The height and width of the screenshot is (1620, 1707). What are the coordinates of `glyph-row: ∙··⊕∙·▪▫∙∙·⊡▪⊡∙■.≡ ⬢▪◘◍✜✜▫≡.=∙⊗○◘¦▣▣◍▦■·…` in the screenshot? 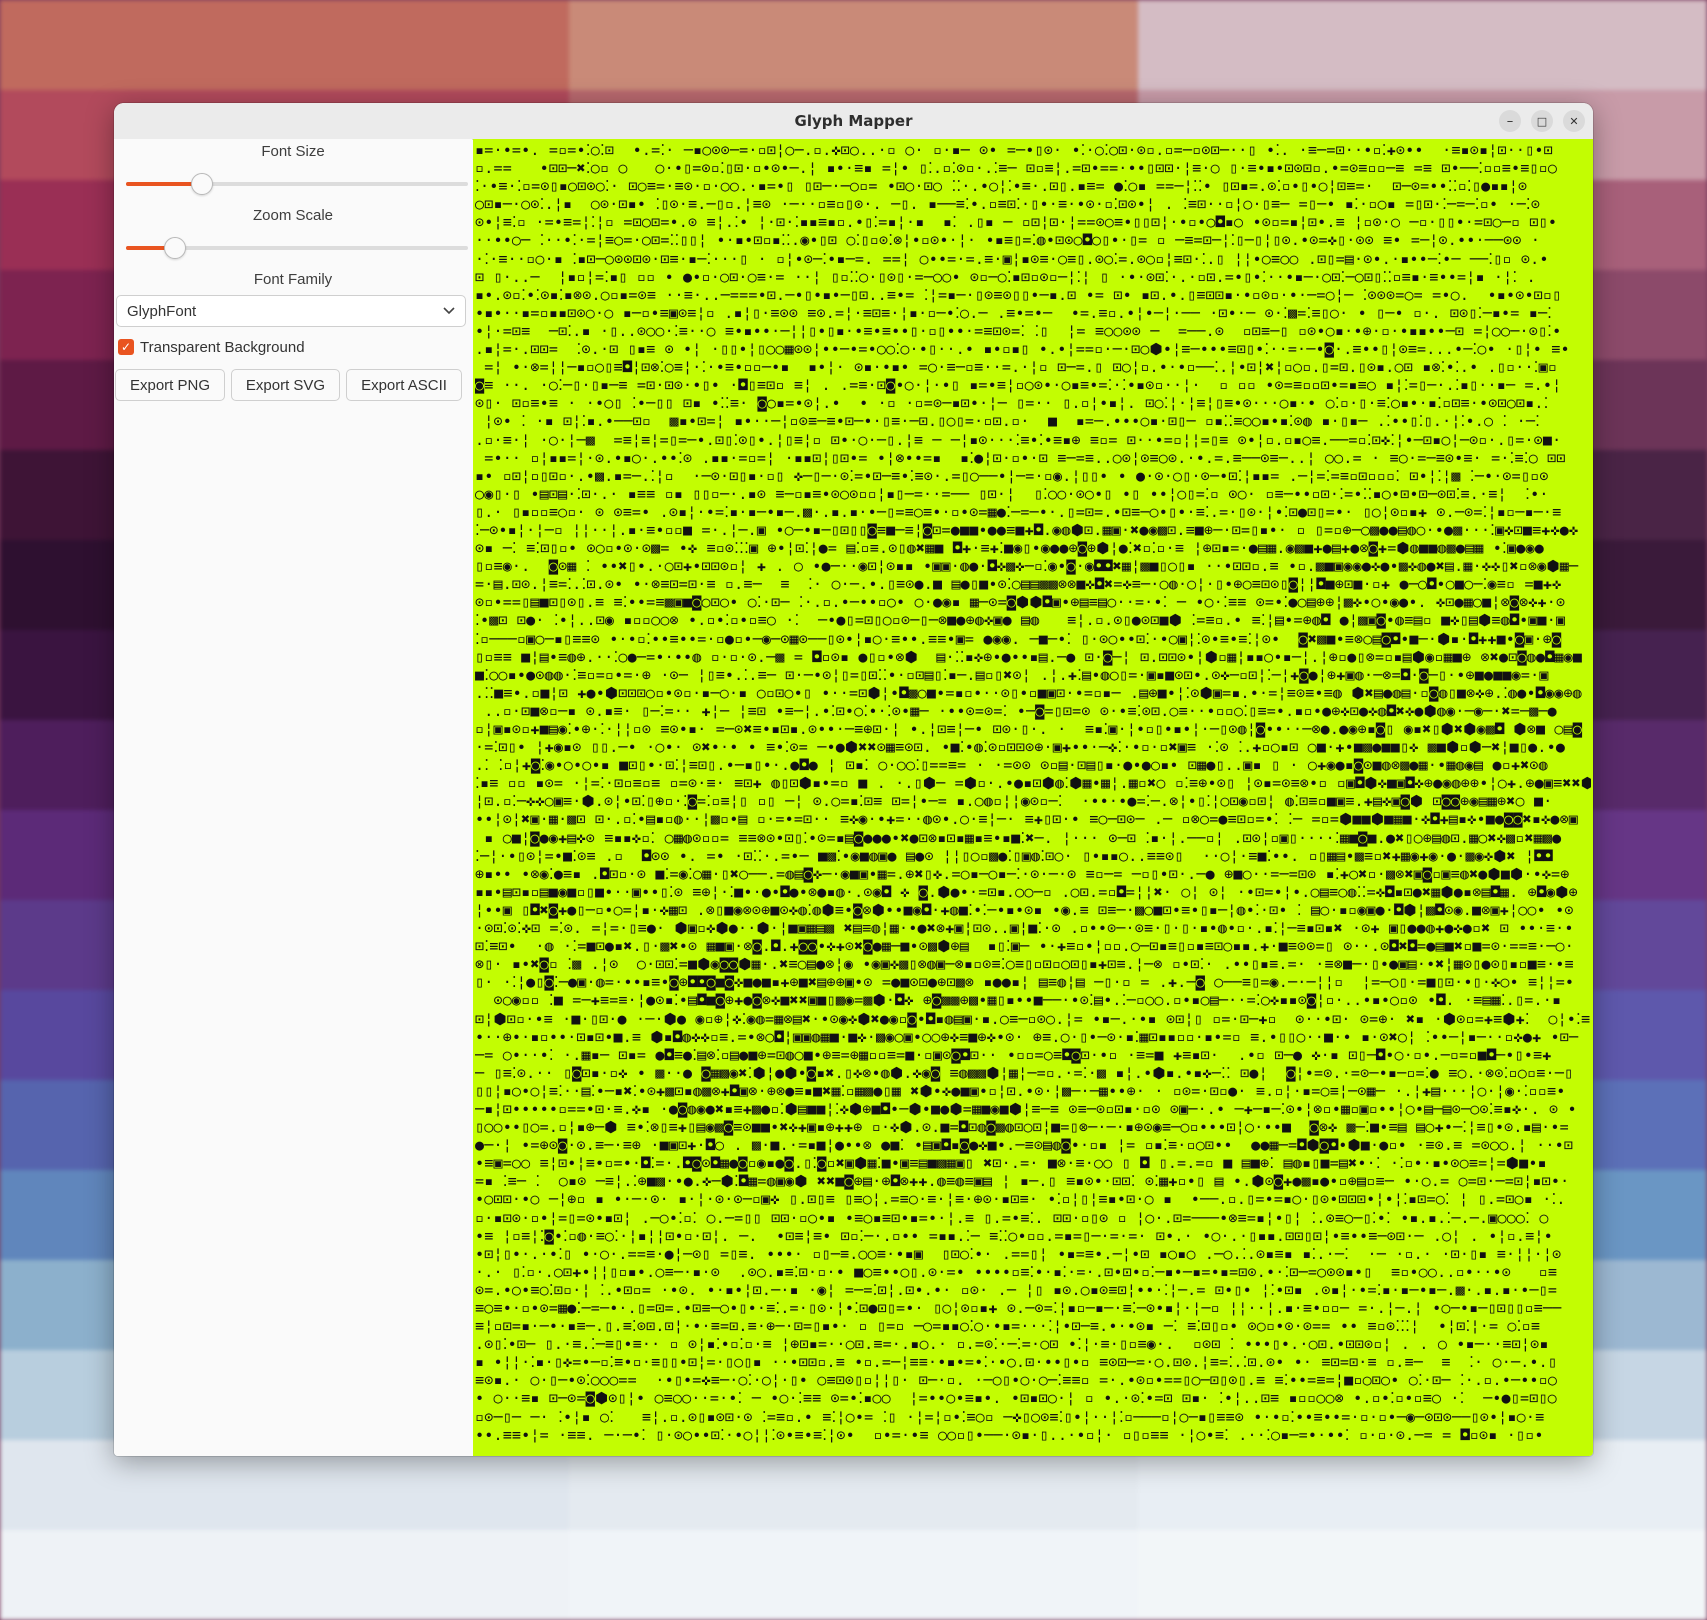 It's located at (1027, 1036).